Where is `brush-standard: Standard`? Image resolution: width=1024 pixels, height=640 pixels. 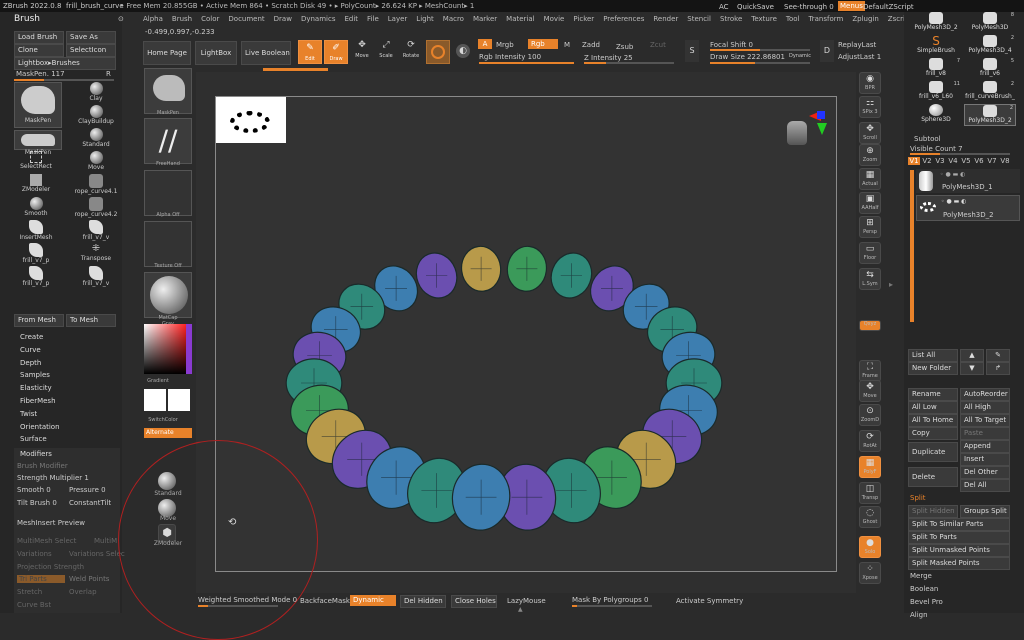
brush-standard: Standard is located at coordinates (96, 139).